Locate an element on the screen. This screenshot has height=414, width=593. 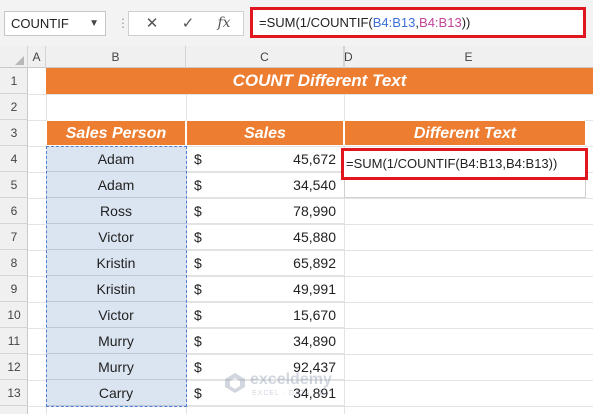
formula-range-ref-1: B4:B13 is located at coordinates (394, 22).